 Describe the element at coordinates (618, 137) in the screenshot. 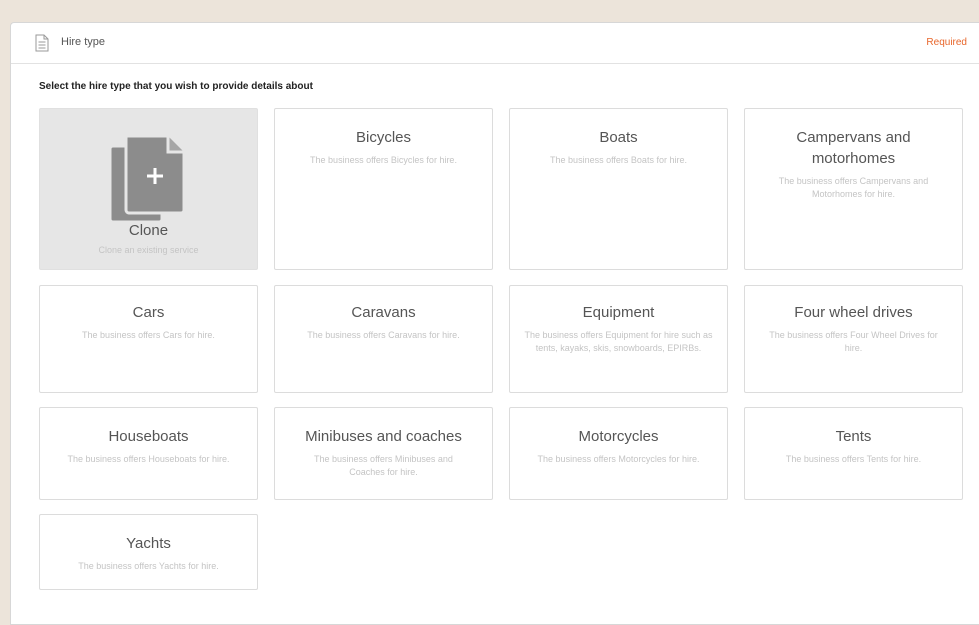

I see `card-title: Boats` at that location.